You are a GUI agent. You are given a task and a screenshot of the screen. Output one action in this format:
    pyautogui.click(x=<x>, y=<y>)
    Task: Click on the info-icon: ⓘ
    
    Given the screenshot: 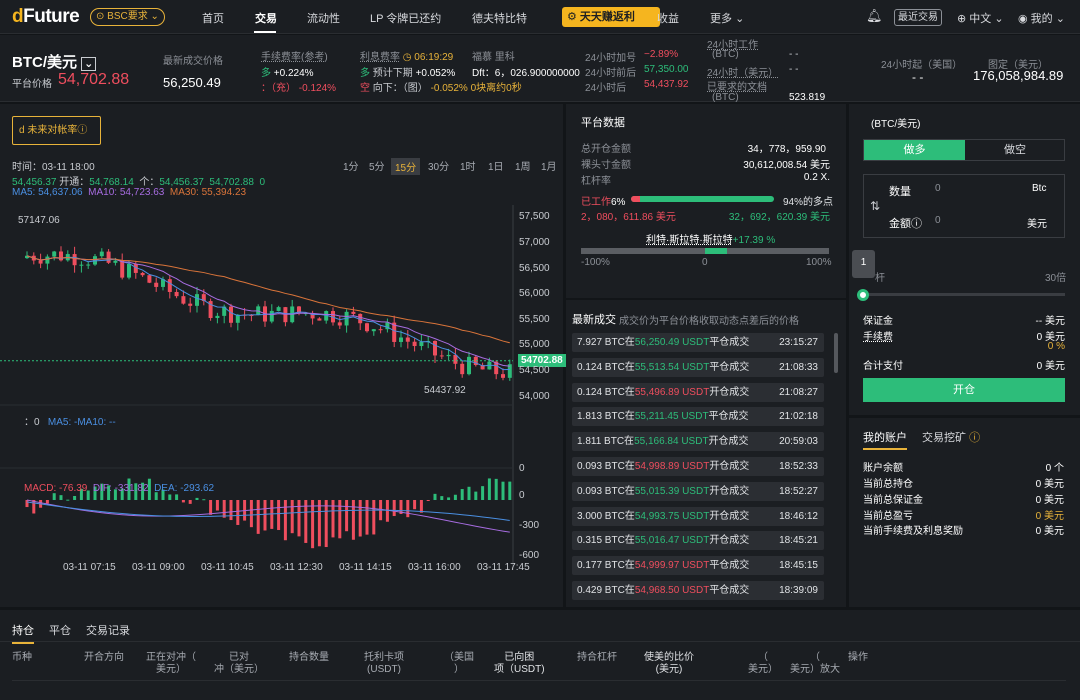 What is the action you would take?
    pyautogui.click(x=975, y=438)
    